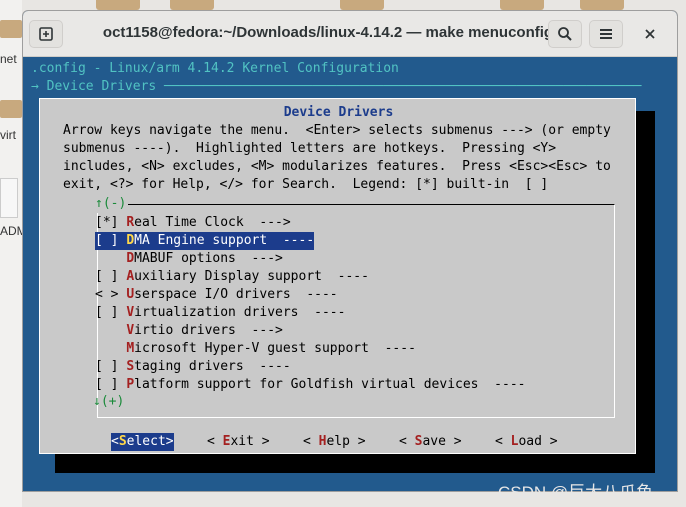 Image resolution: width=686 pixels, height=507 pixels. I want to click on close-icon, so click(650, 34).